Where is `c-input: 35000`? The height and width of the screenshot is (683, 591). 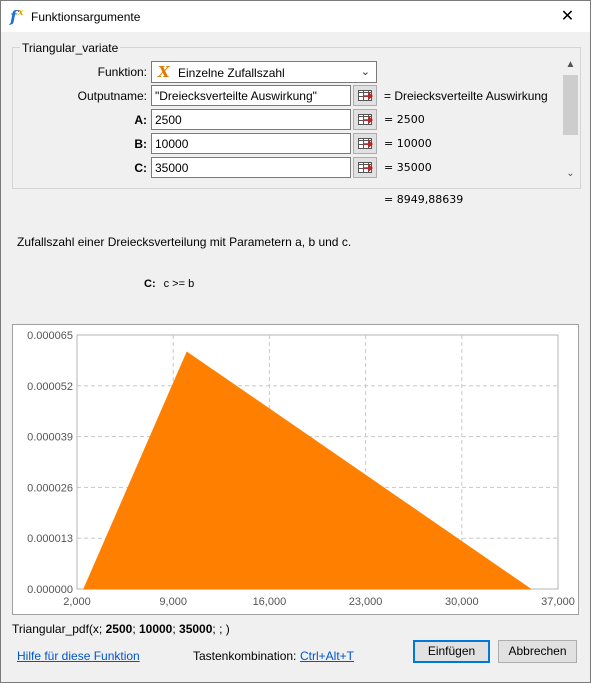
c-input: 35000 is located at coordinates (251, 167).